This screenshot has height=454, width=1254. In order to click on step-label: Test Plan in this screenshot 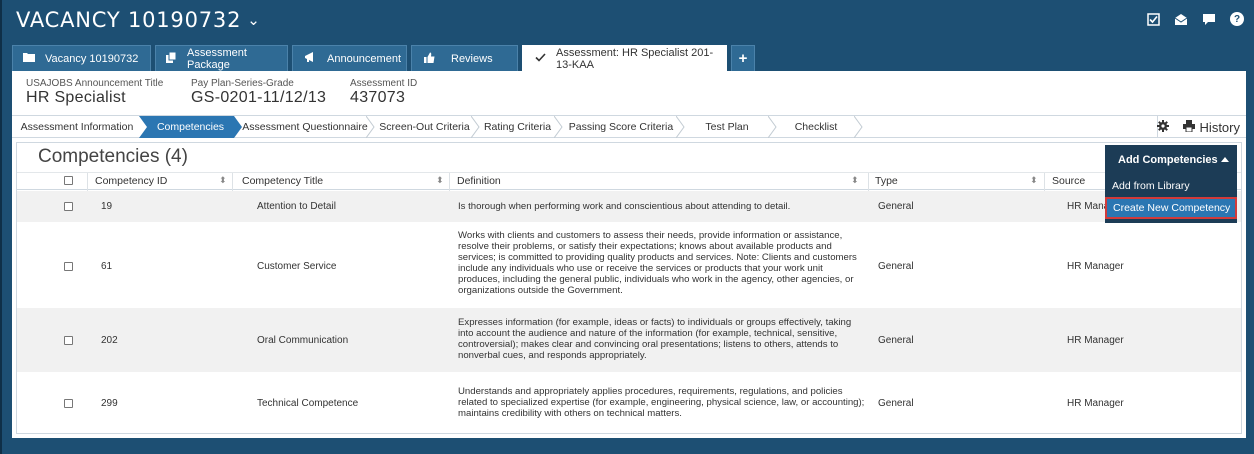, I will do `click(727, 127)`.